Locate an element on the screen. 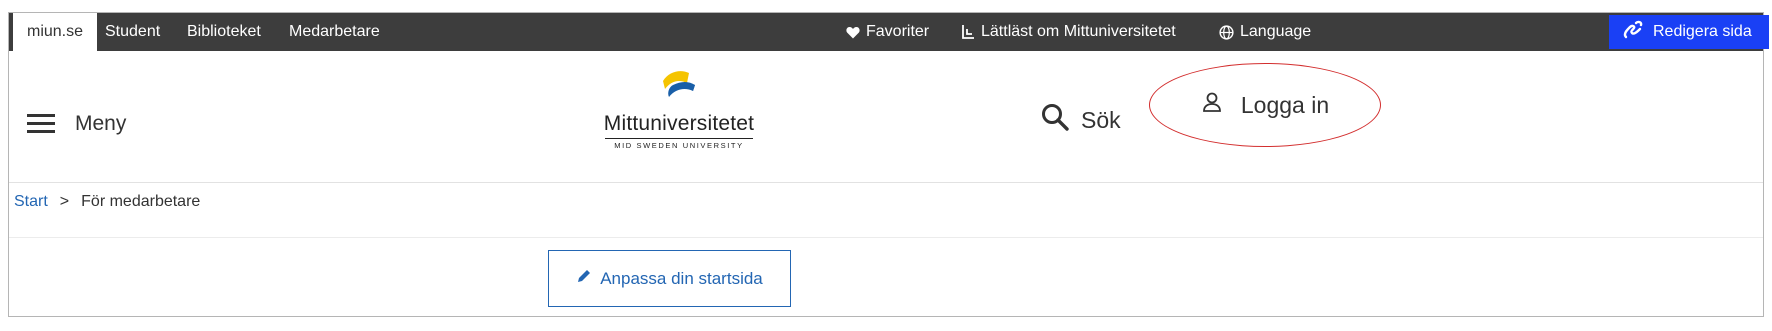  hamburger-icon is located at coordinates (41, 123).